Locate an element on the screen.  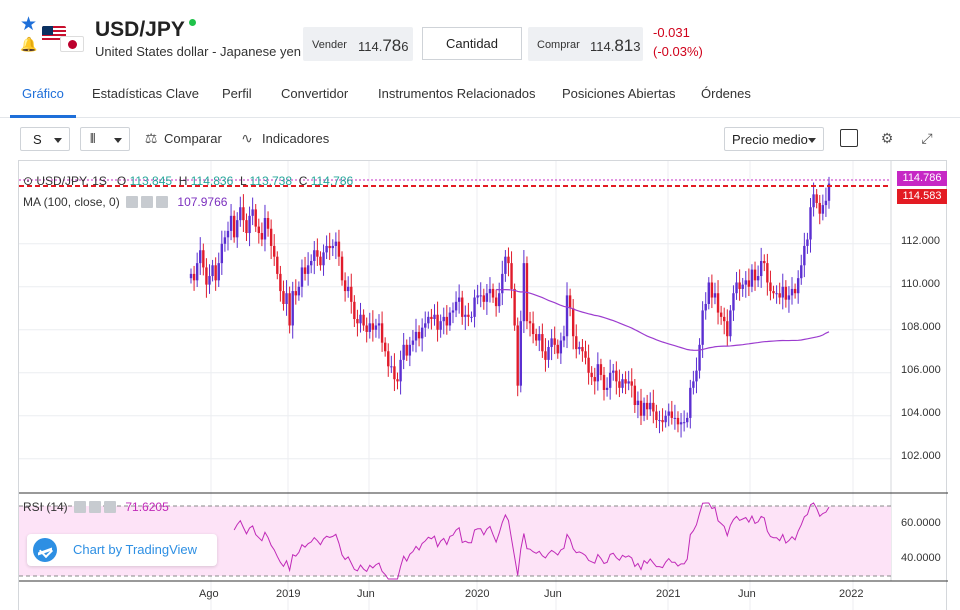
indicators-icon: ∿ is located at coordinates (247, 138).